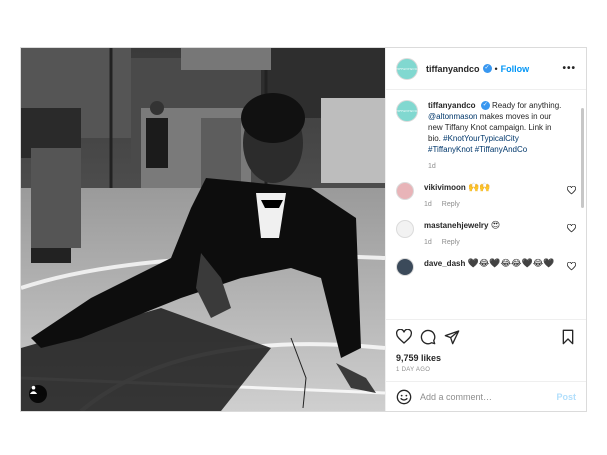 This screenshot has width=607, height=455. Describe the element at coordinates (527, 105) in the screenshot. I see `caption-text-before: Ready for anything.` at that location.